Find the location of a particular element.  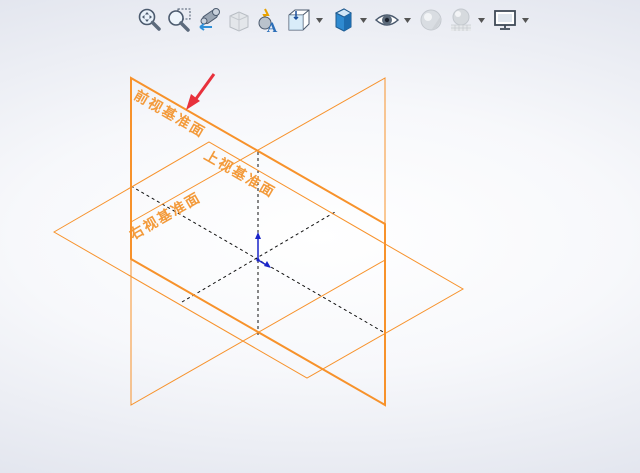

top-plane-label: 上视基准面 is located at coordinates (240, 174).